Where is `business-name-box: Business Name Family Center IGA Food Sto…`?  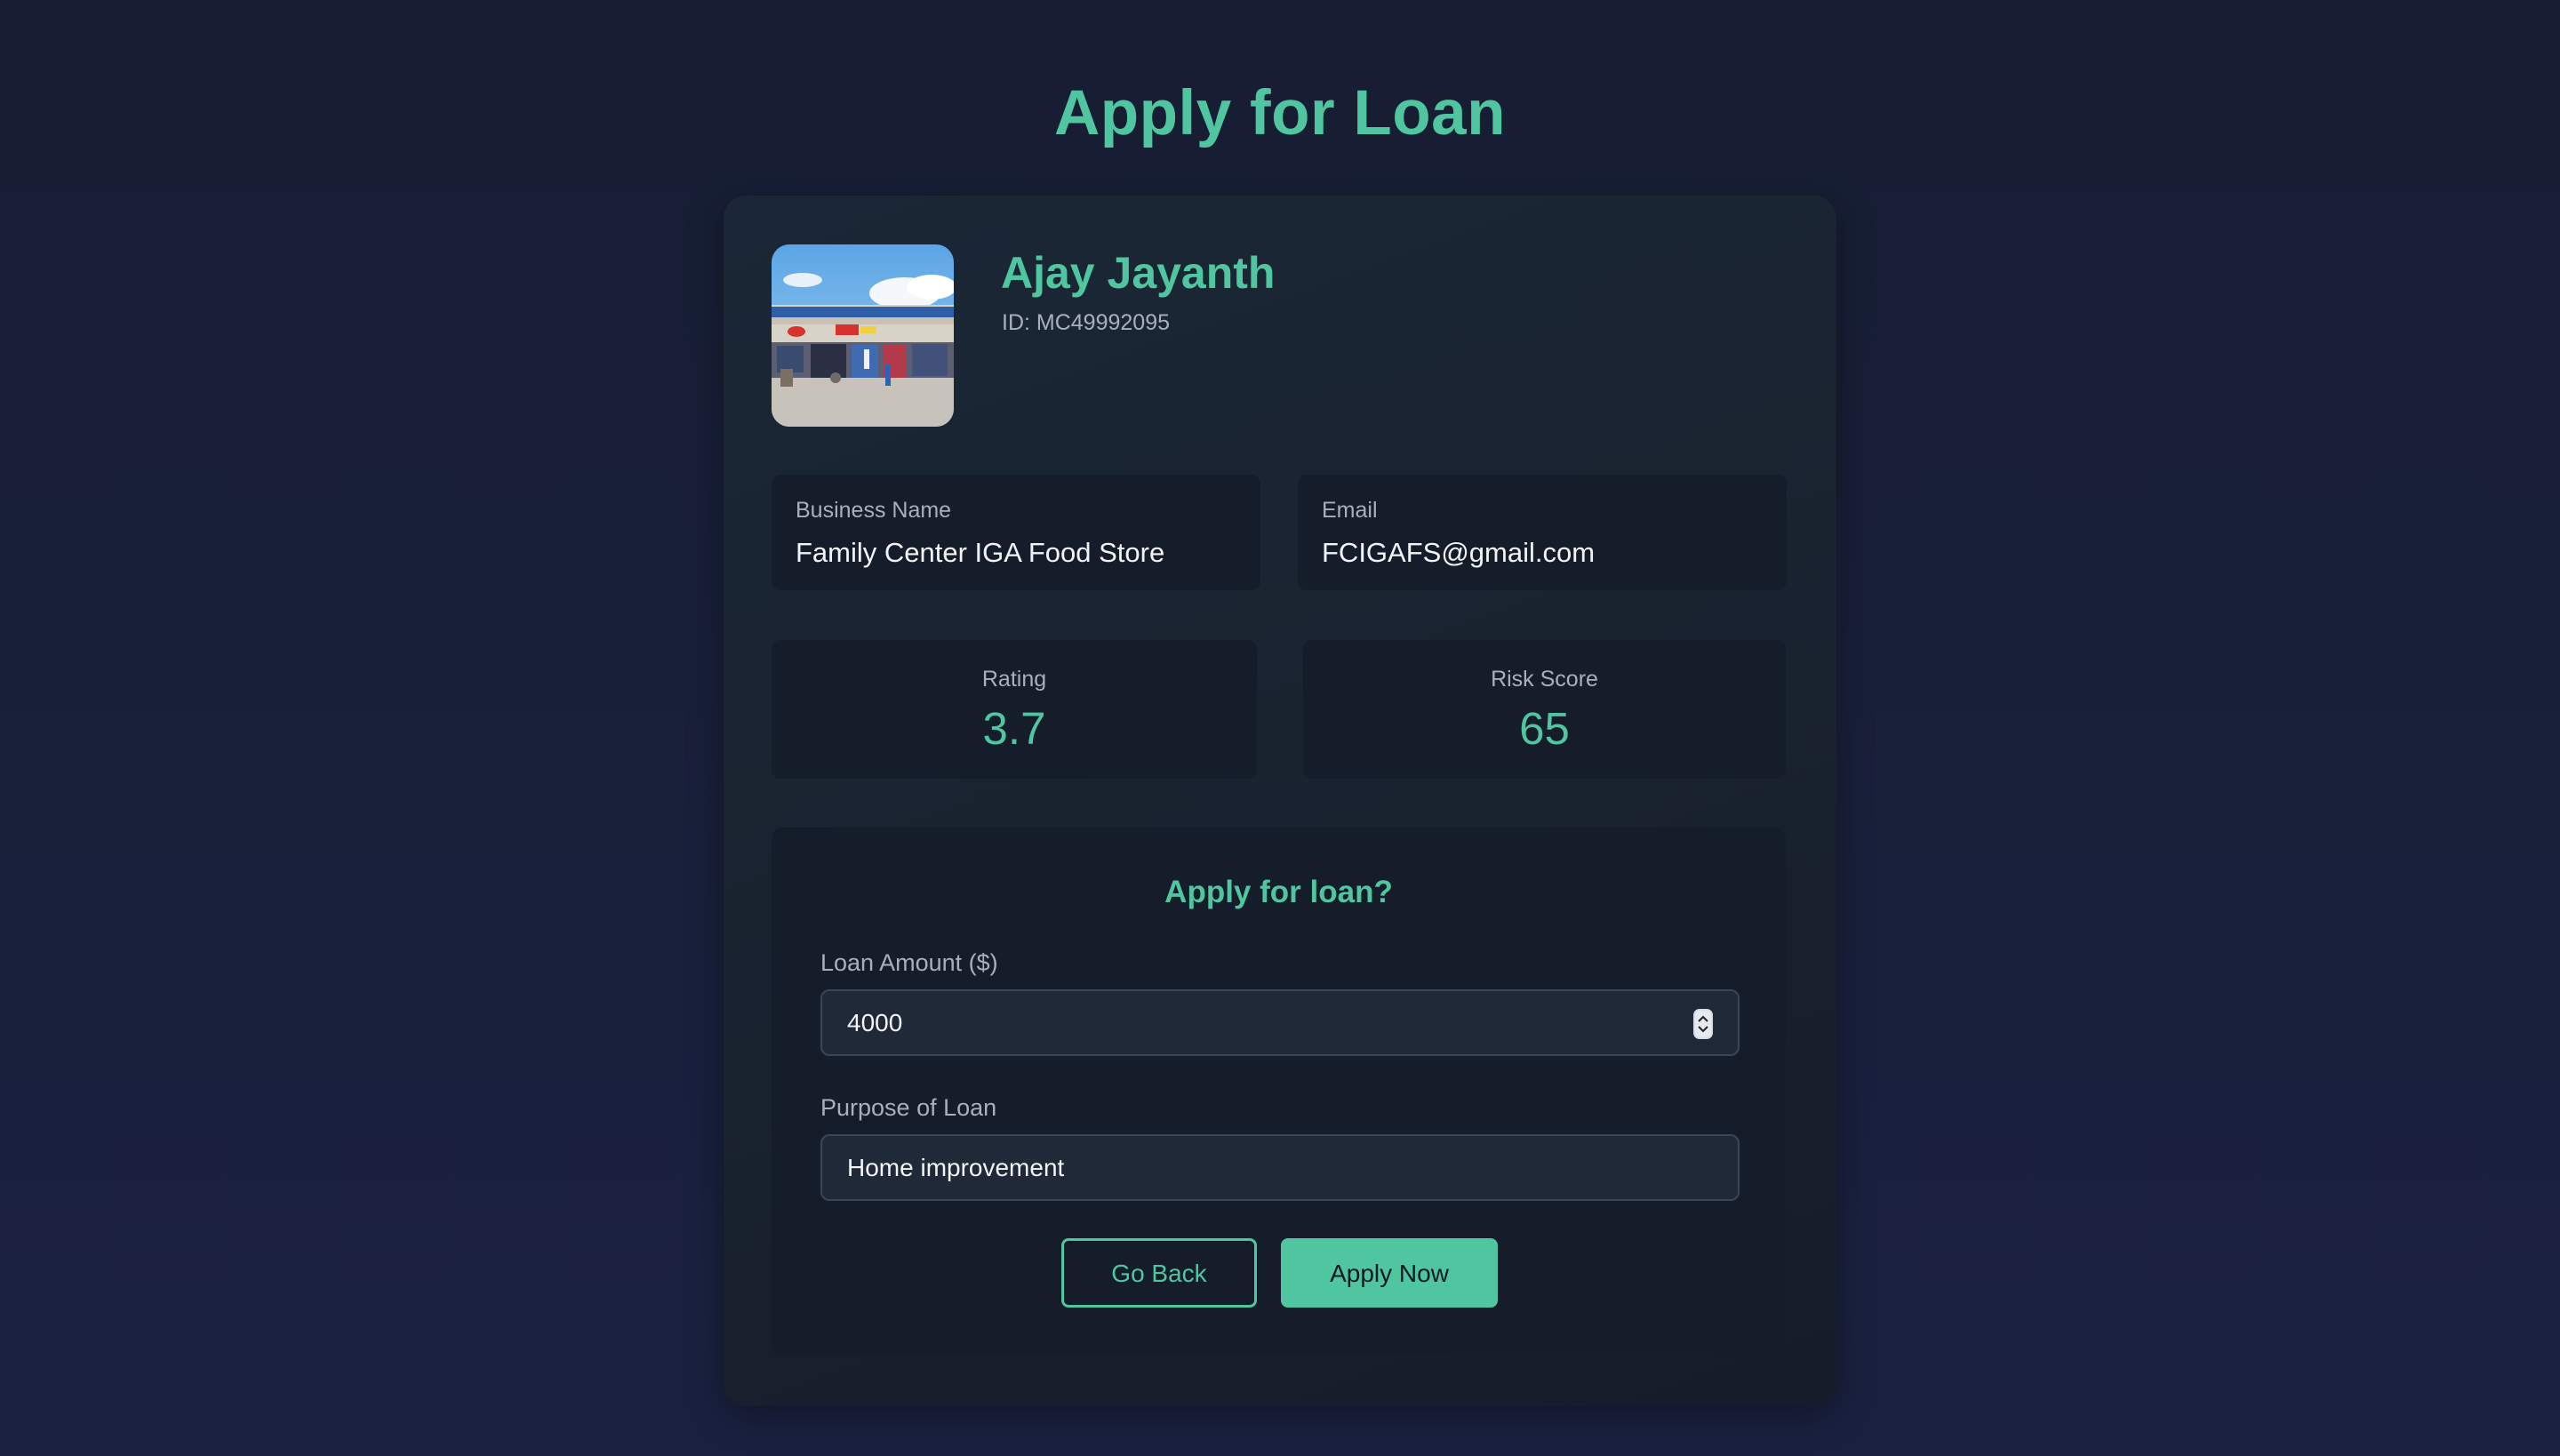 business-name-box: Business Name Family Center IGA Food Sto… is located at coordinates (1016, 532).